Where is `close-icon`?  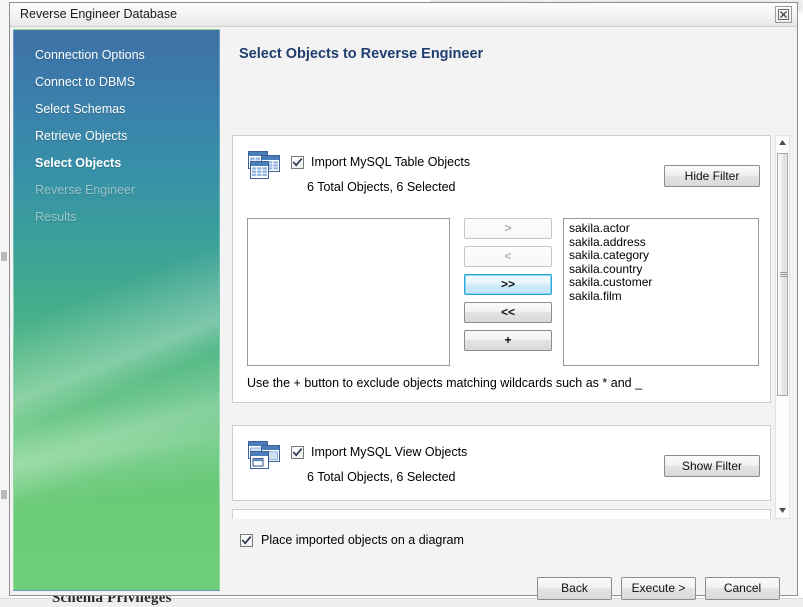 close-icon is located at coordinates (783, 14).